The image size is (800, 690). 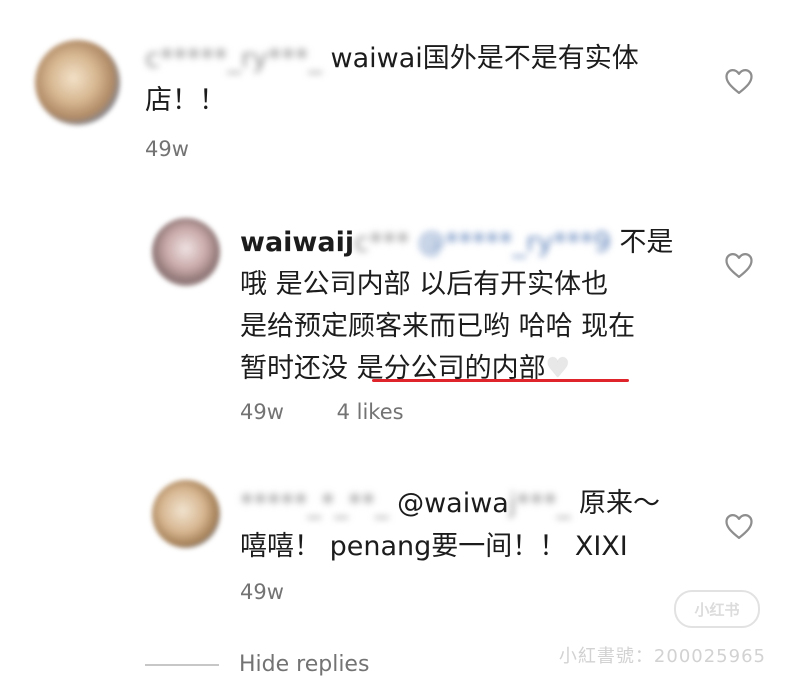 What do you see at coordinates (662, 656) in the screenshot?
I see `watermark-text: 小紅書號：200025965` at bounding box center [662, 656].